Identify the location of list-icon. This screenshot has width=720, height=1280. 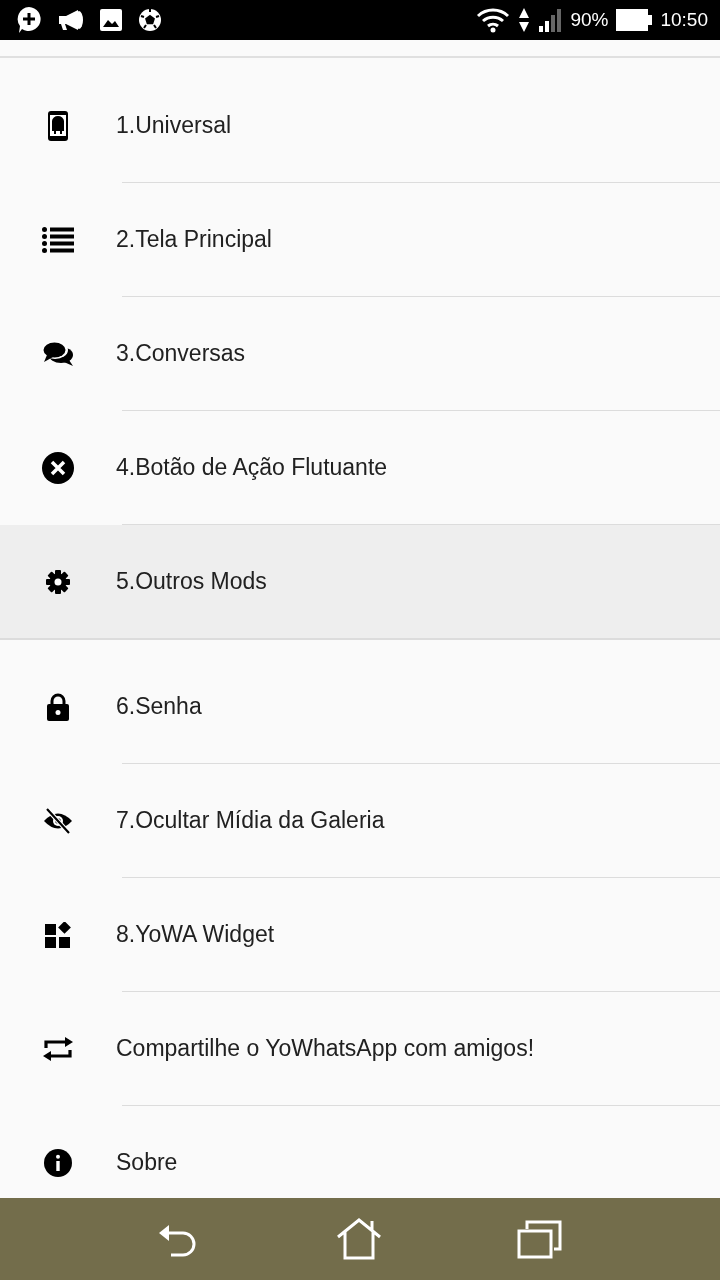
(58, 239).